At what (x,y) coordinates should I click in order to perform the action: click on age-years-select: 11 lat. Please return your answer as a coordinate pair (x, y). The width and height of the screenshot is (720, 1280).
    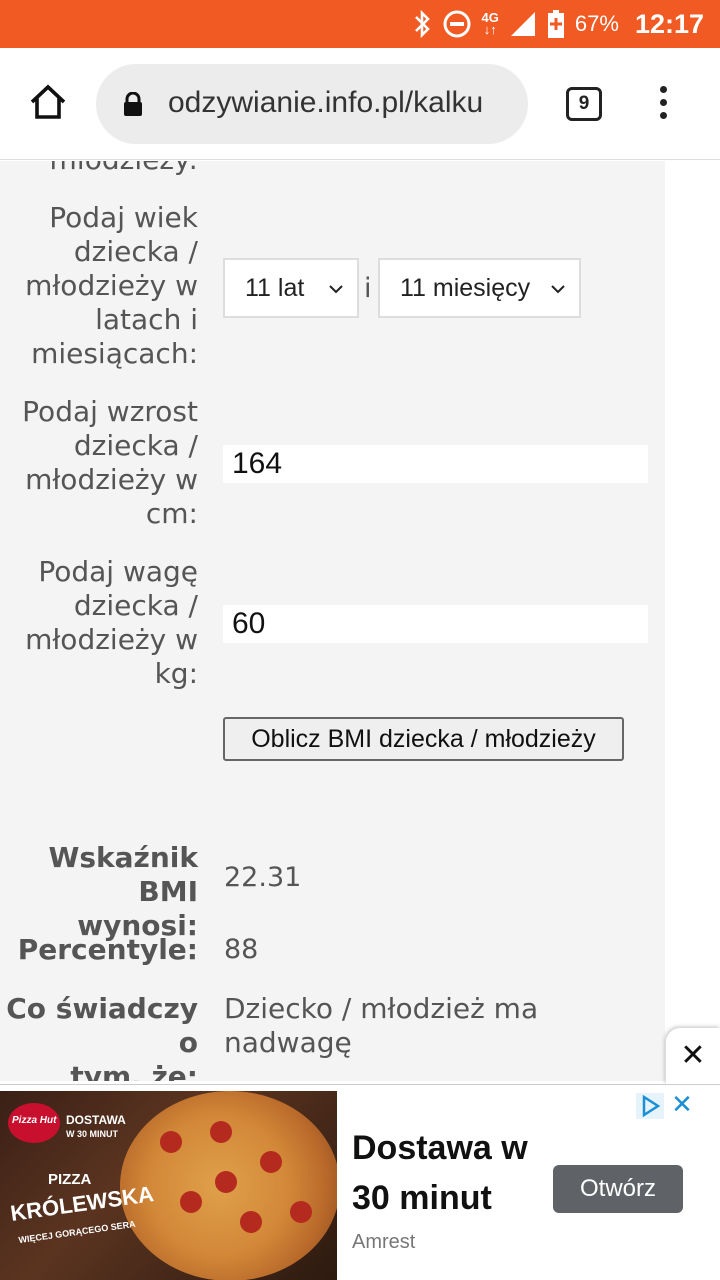
    Looking at the image, I should click on (291, 288).